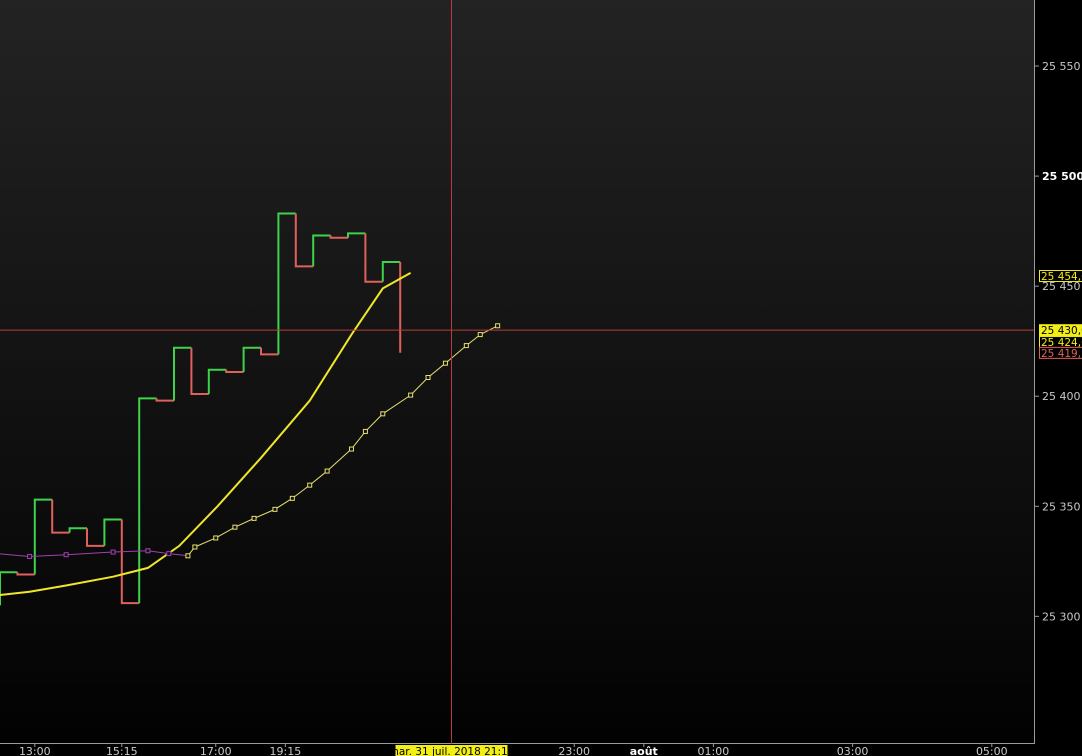  Describe the element at coordinates (1061, 396) in the screenshot. I see `y-tick-label: 25 400` at that location.